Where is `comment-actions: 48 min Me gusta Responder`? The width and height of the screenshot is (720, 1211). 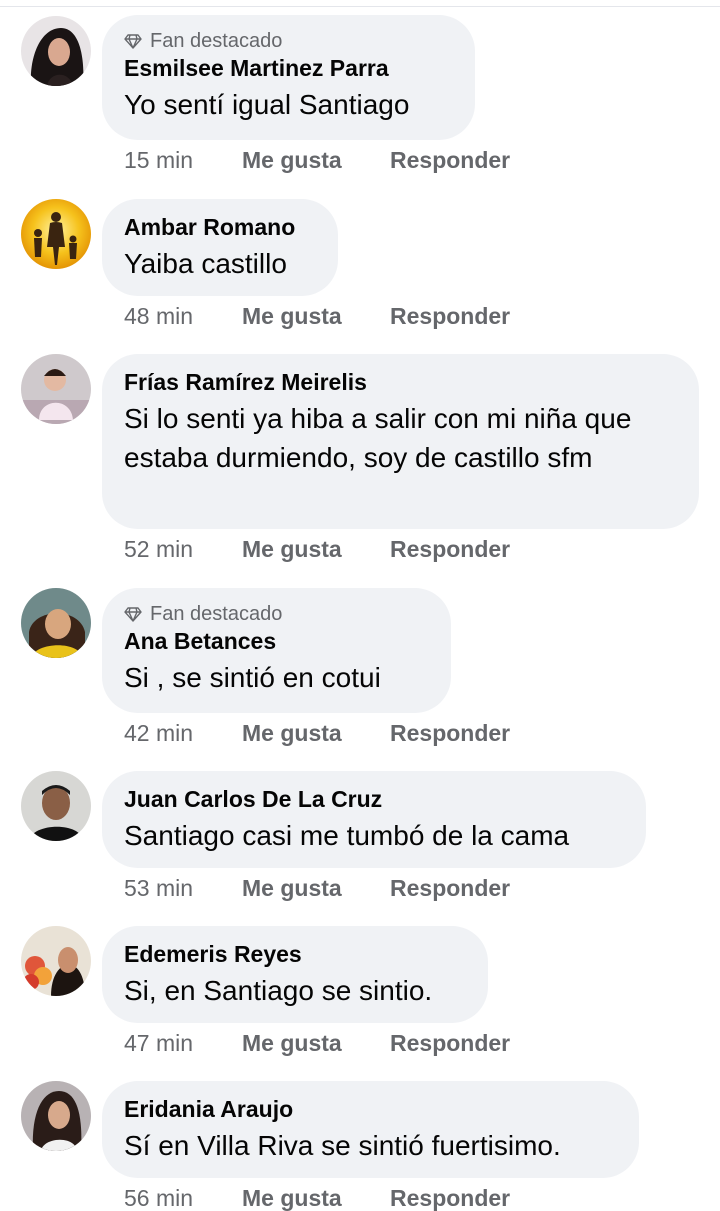
comment-actions: 48 min Me gusta Responder is located at coordinates (317, 316).